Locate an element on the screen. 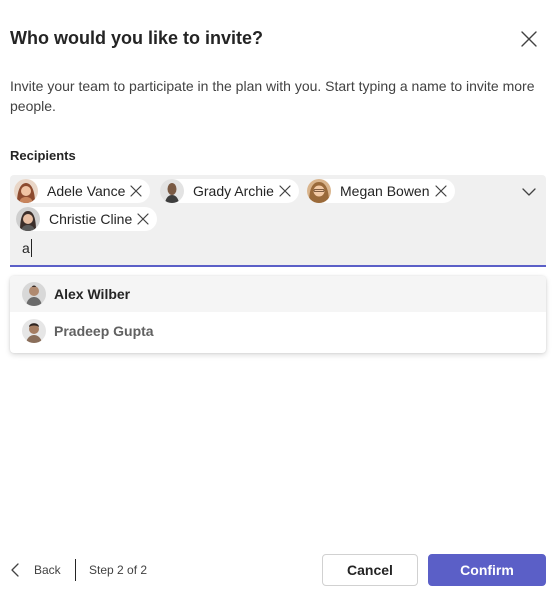 The width and height of the screenshot is (560, 615). chip-label: Adele Vance is located at coordinates (86, 191).